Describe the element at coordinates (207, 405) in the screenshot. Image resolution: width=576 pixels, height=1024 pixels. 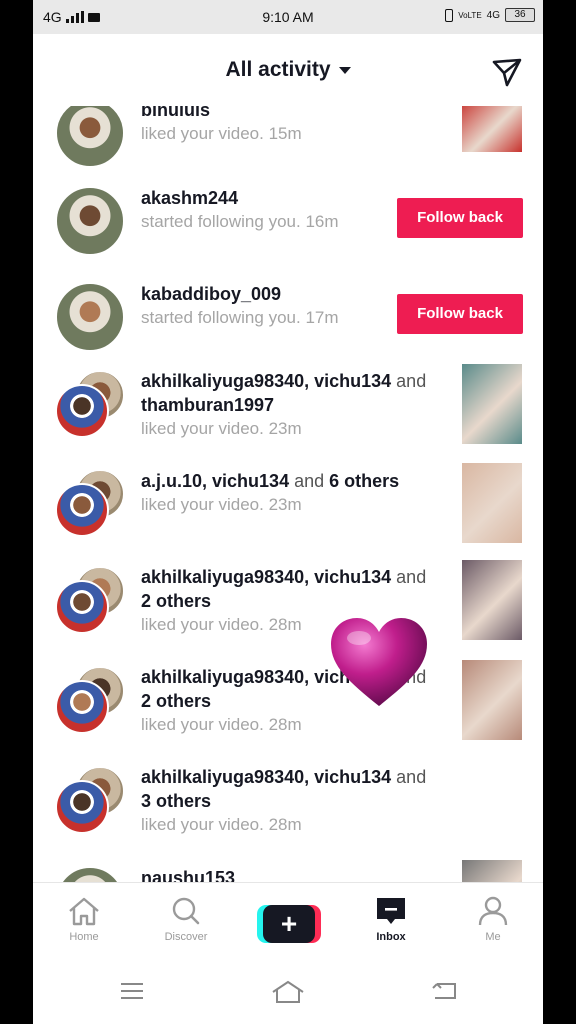
I see `other-users: thamburan1997` at that location.